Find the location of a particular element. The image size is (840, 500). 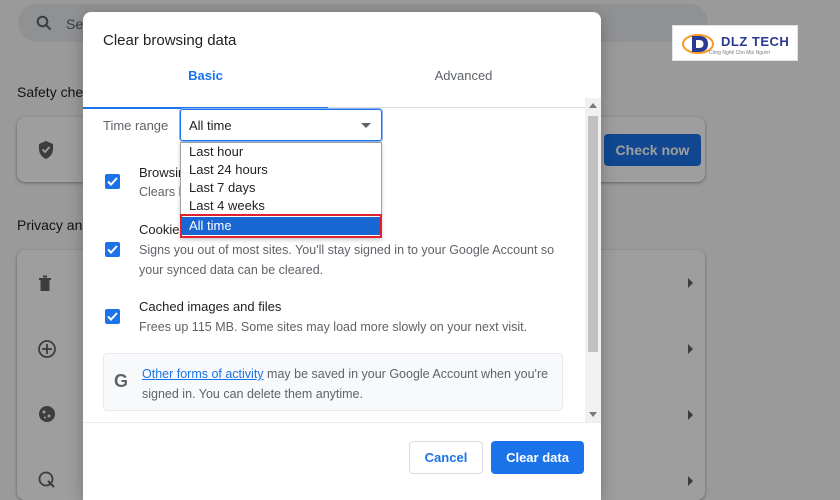

dlz-tech-logo: DLZ TECH Công Nghệ Cho Mọi Người is located at coordinates (735, 43).